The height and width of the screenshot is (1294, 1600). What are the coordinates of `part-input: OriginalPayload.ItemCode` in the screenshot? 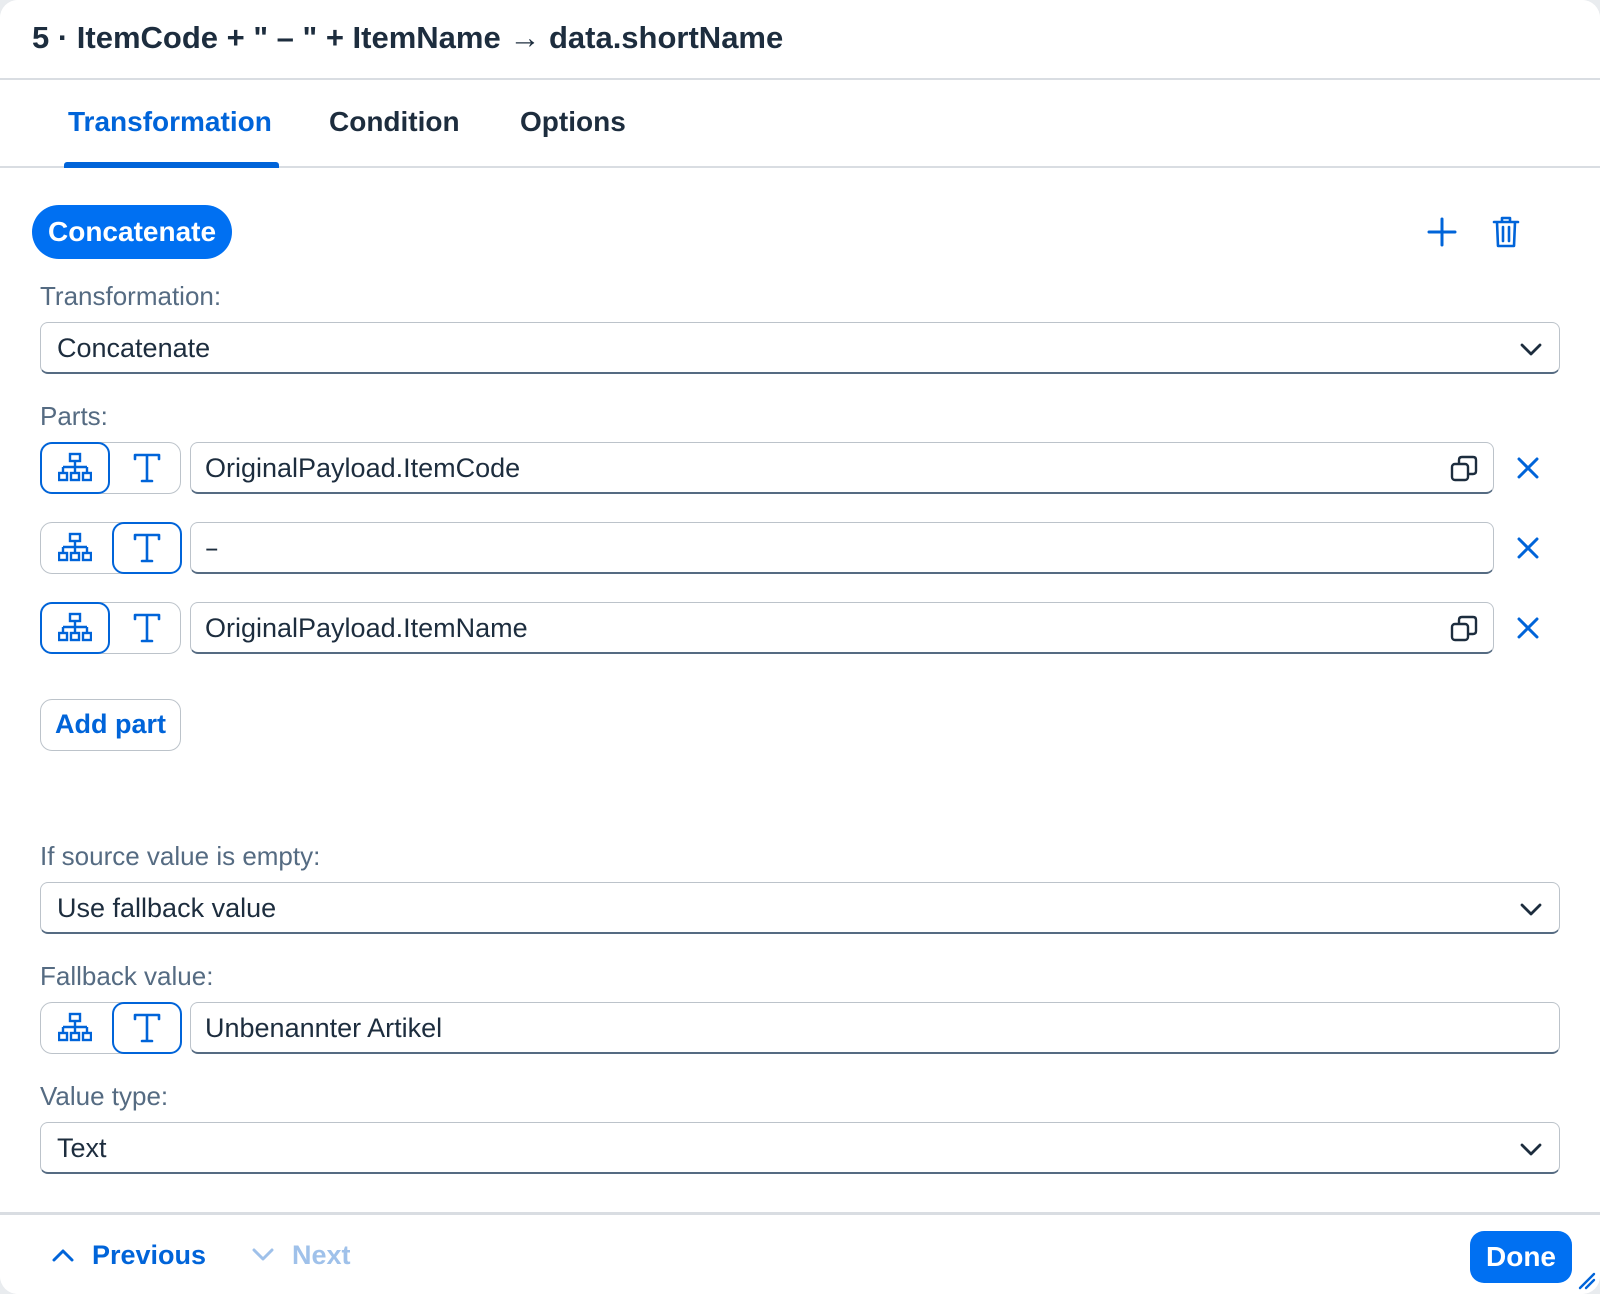 It's located at (842, 468).